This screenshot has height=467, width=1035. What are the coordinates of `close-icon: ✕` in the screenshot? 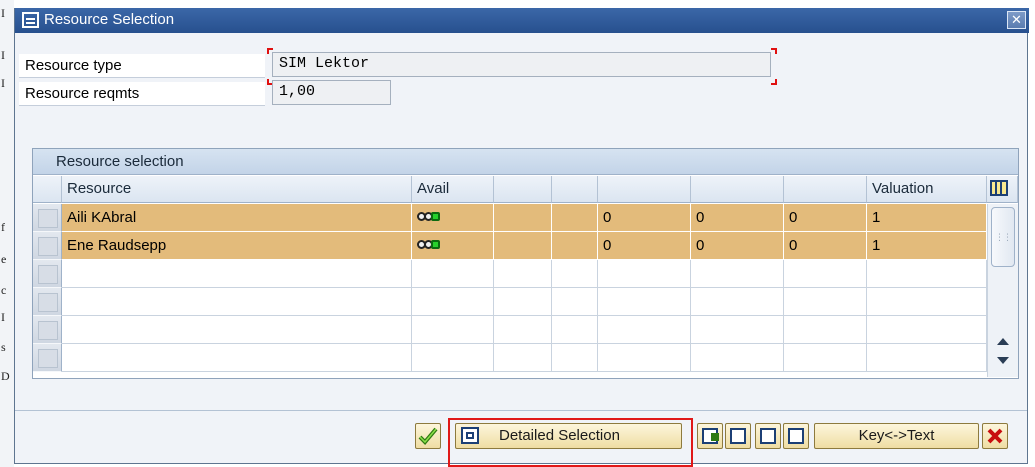 It's located at (1016, 20).